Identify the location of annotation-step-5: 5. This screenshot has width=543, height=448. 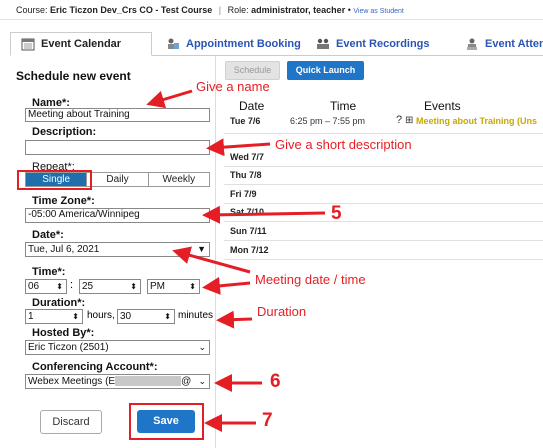
(336, 213).